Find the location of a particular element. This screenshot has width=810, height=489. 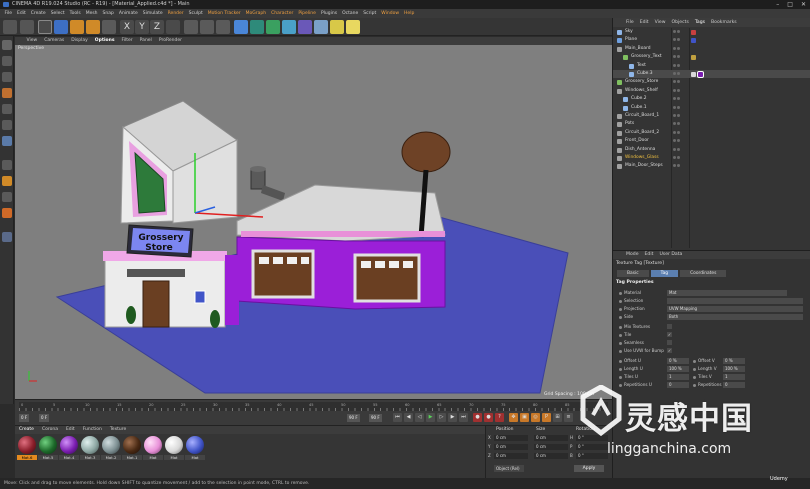

menu-tools: Tools is located at coordinates (75, 13).